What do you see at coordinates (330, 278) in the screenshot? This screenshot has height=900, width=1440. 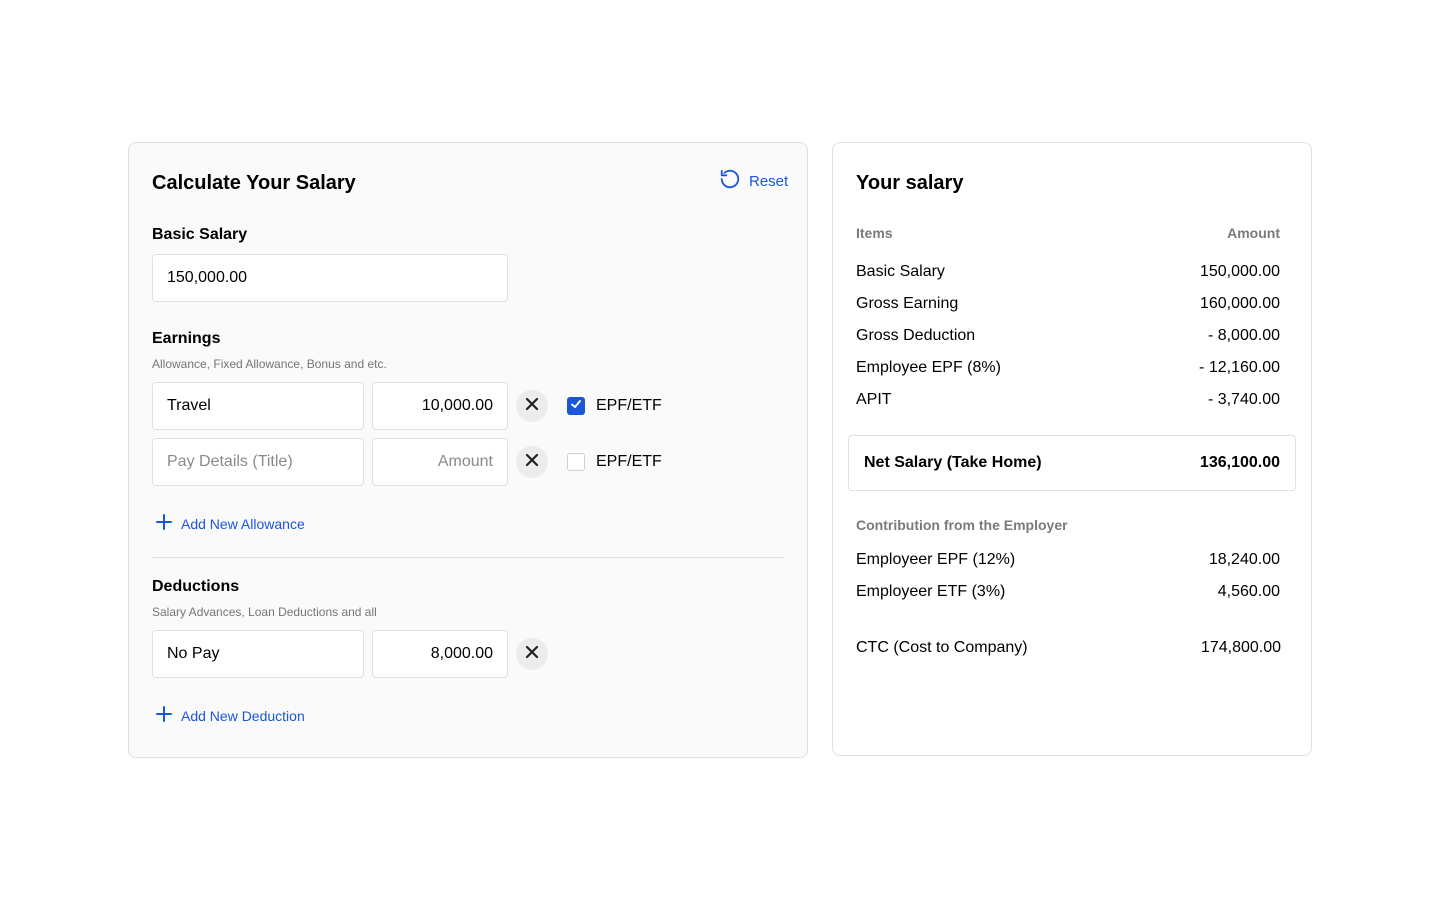 I see `basic-salary-input` at bounding box center [330, 278].